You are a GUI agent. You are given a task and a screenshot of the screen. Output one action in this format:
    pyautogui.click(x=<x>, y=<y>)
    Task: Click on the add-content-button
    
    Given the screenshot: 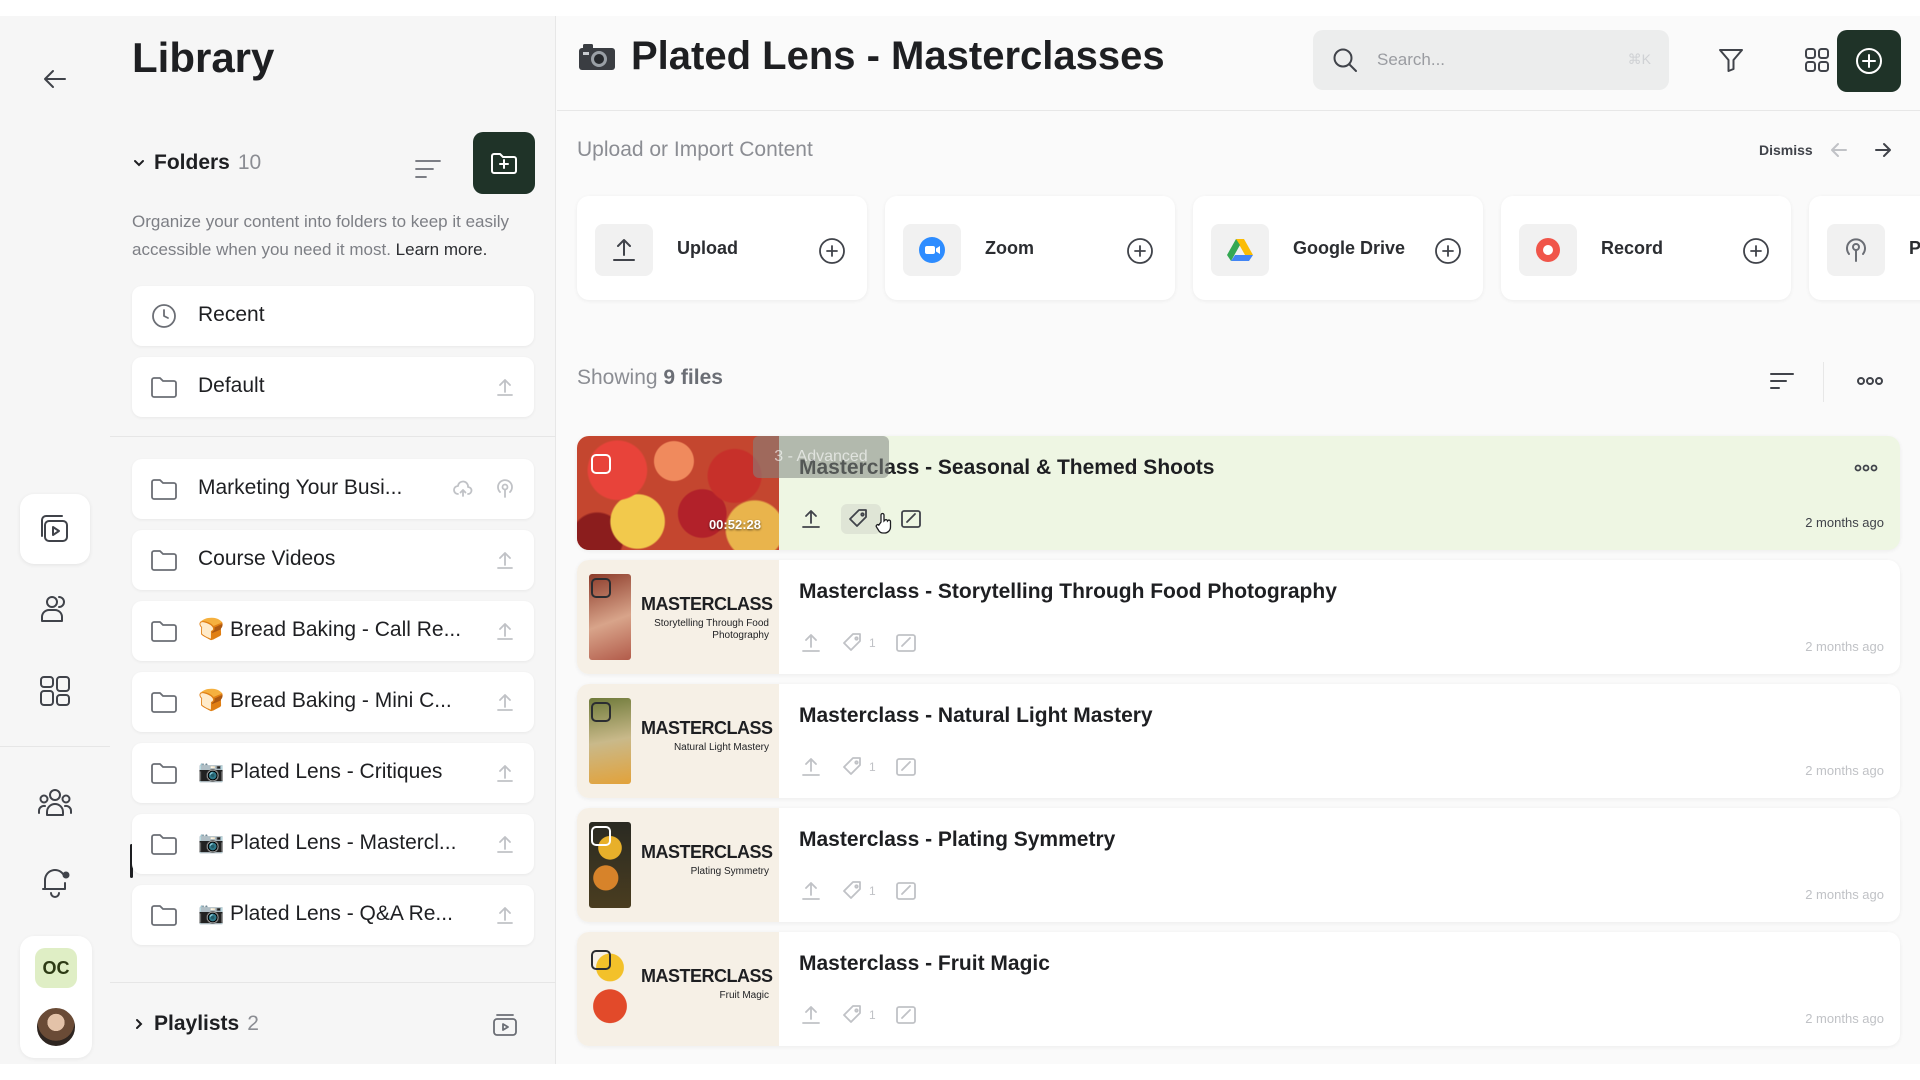 What is the action you would take?
    pyautogui.click(x=1869, y=61)
    